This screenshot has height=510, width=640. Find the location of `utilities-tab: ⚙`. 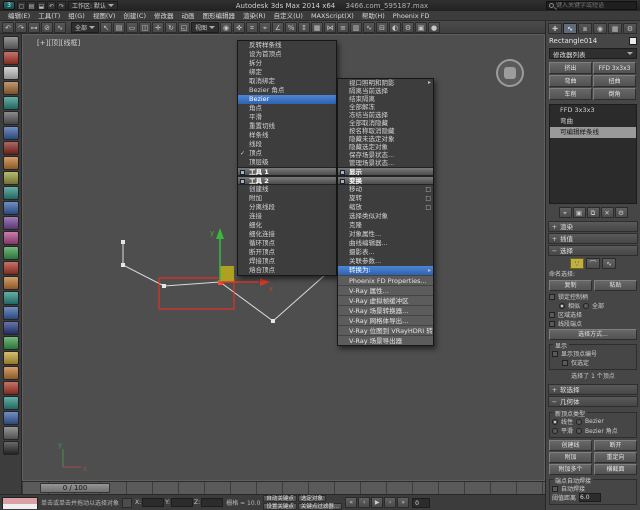

utilities-tab: ⚙ is located at coordinates (630, 28).